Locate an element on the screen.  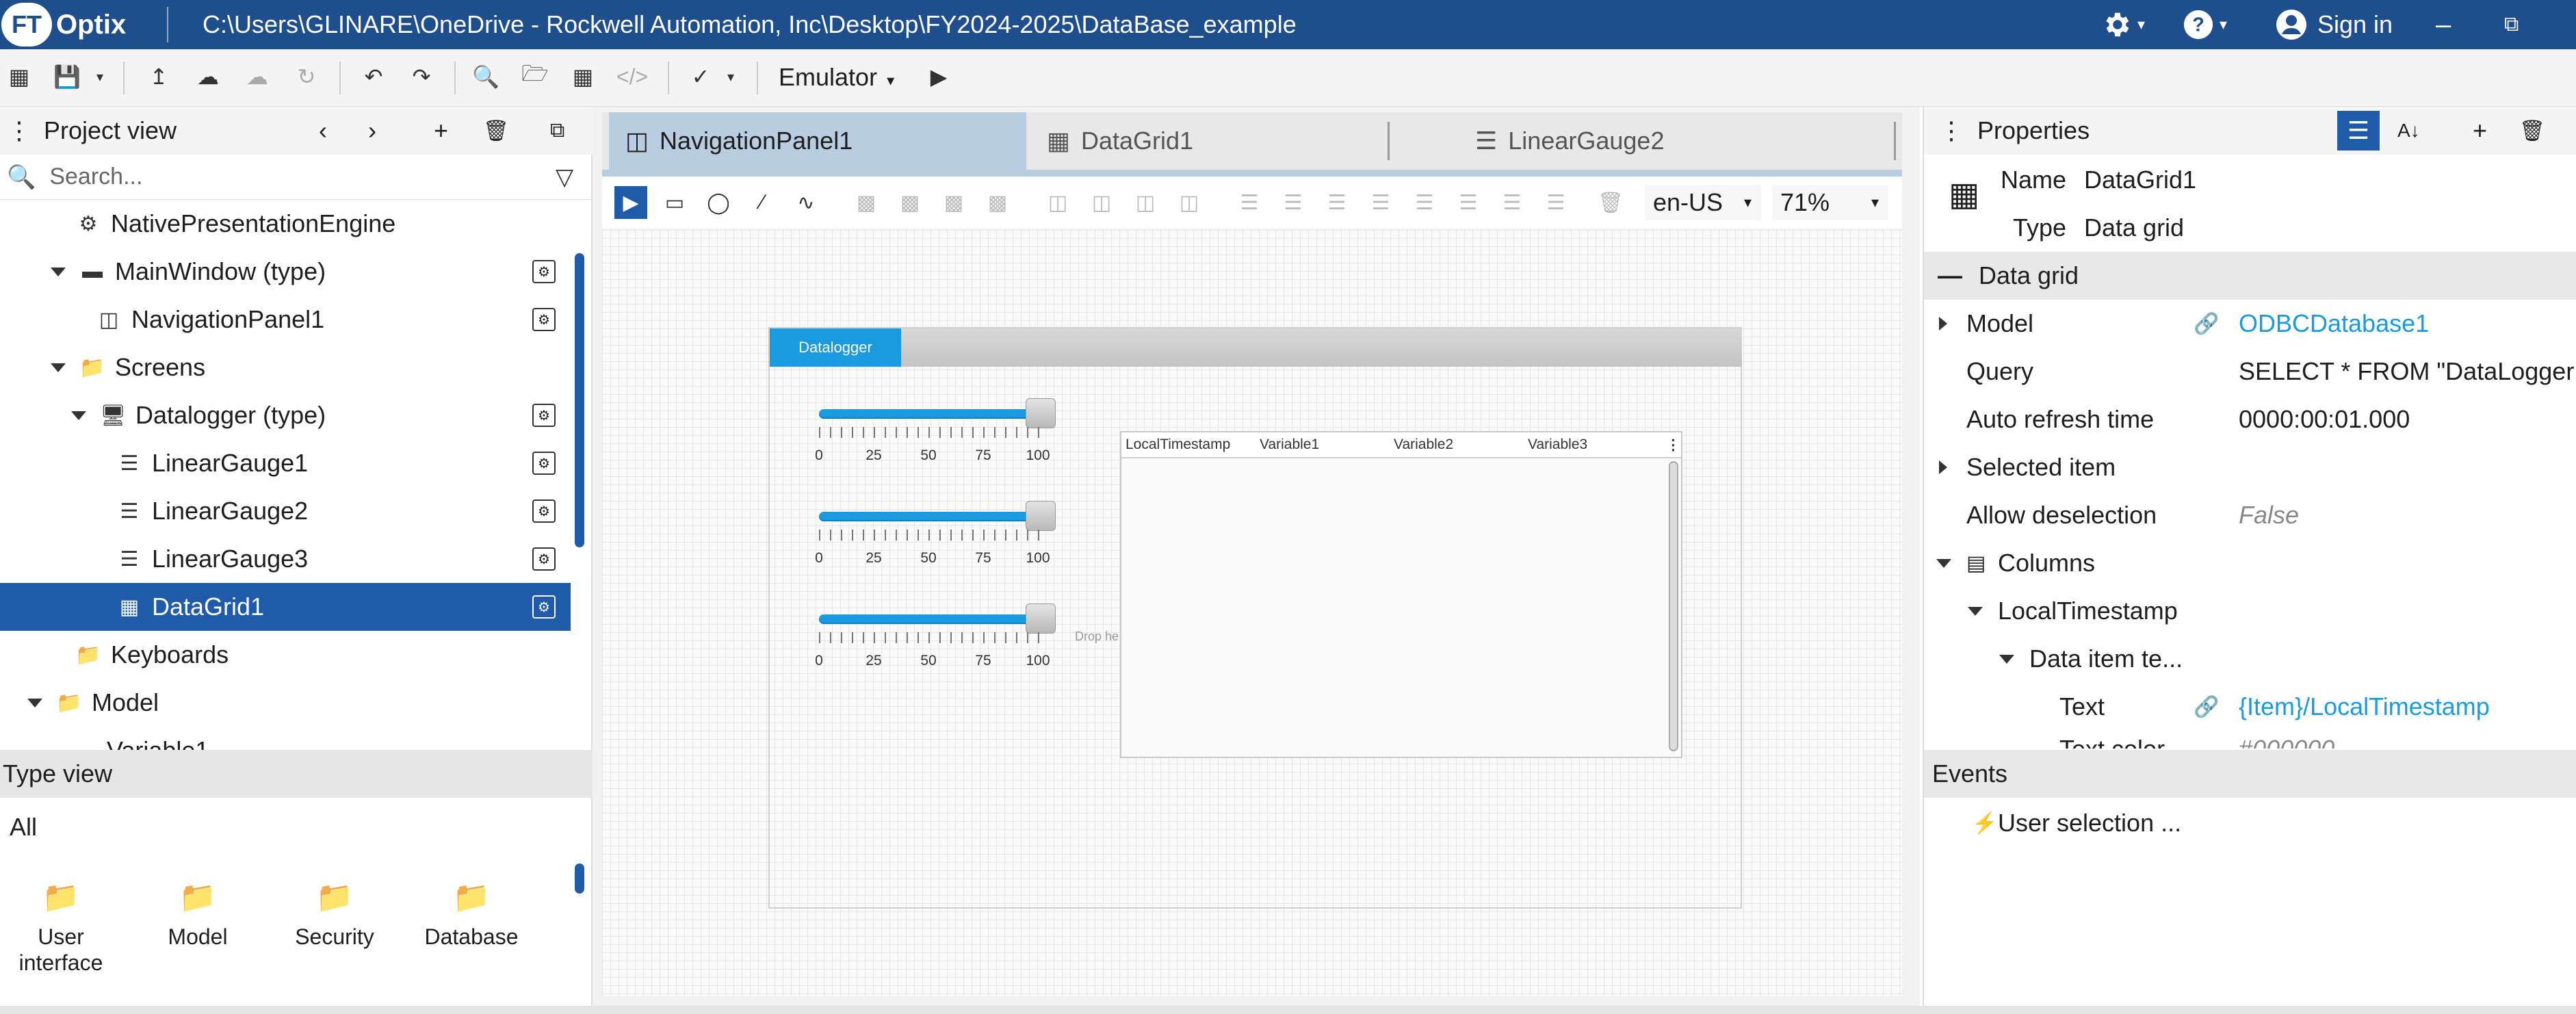
help-menu: ? ▾ is located at coordinates (2205, 24).